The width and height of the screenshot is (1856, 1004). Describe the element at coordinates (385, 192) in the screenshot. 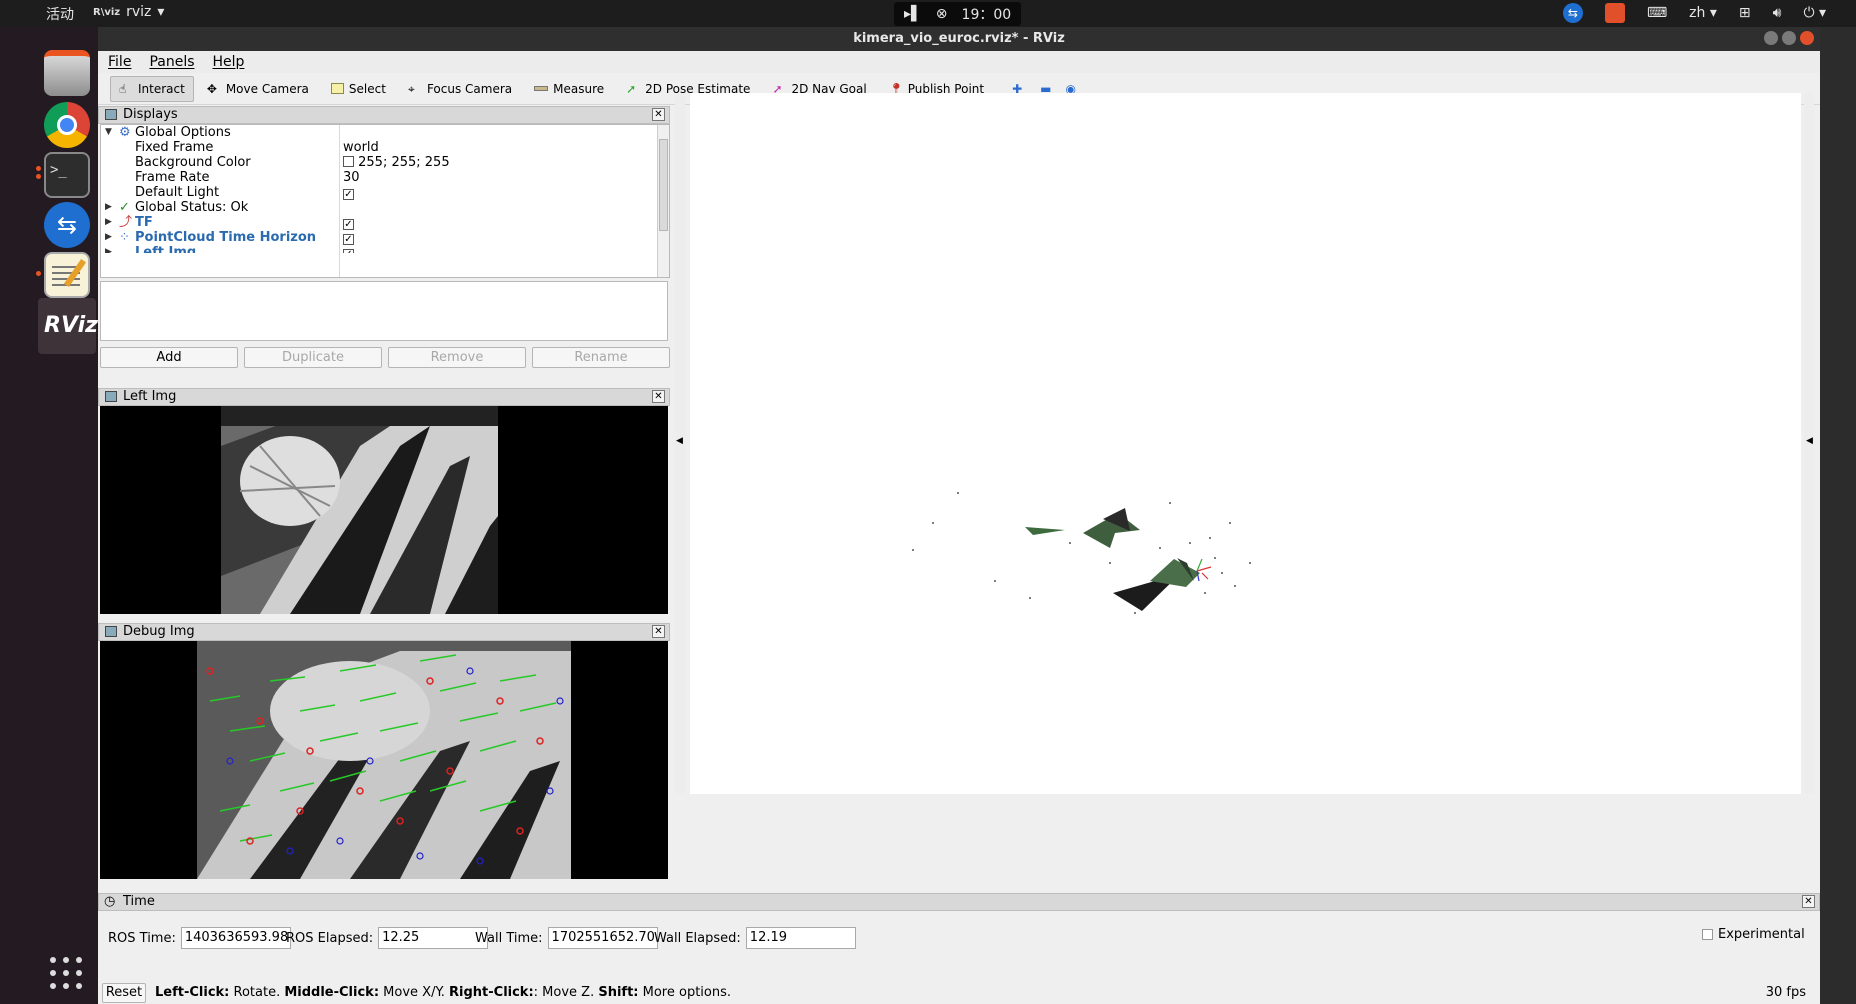

I see `tree-row-default-light: Default Light ✓` at that location.